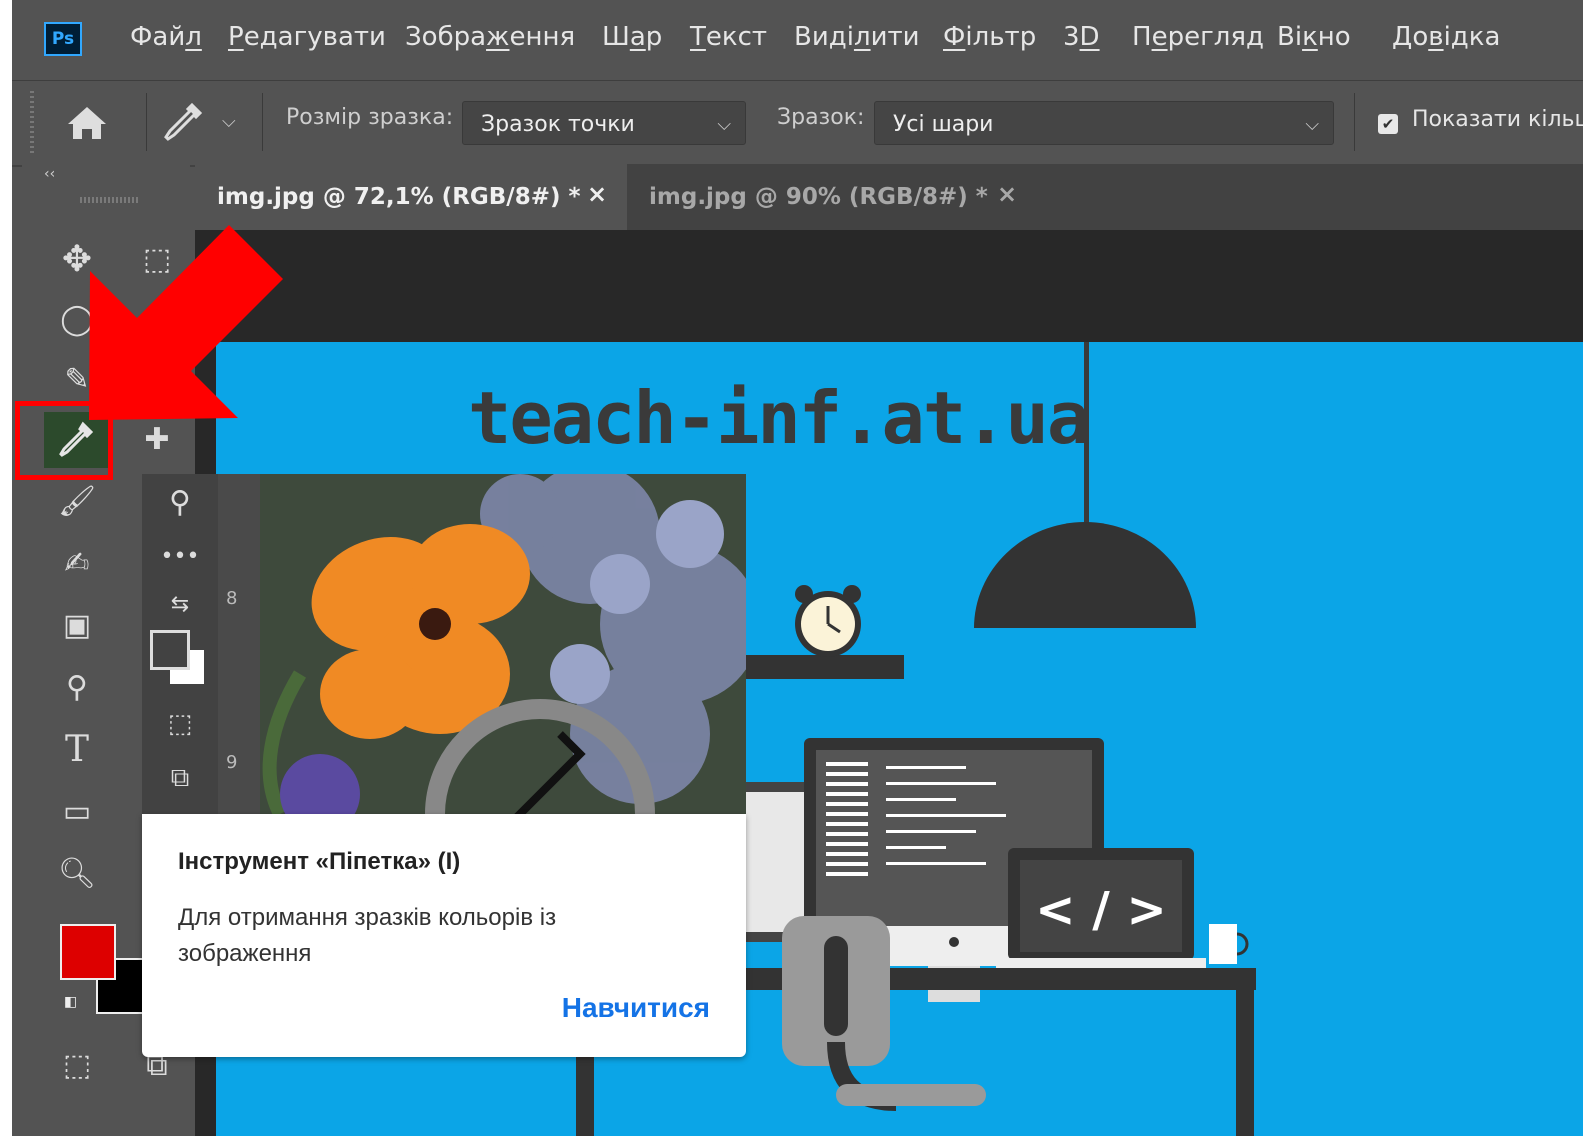 Image resolution: width=1583 pixels, height=1136 pixels. I want to click on zoom-tool-icon: 🔍︎, so click(77, 874).